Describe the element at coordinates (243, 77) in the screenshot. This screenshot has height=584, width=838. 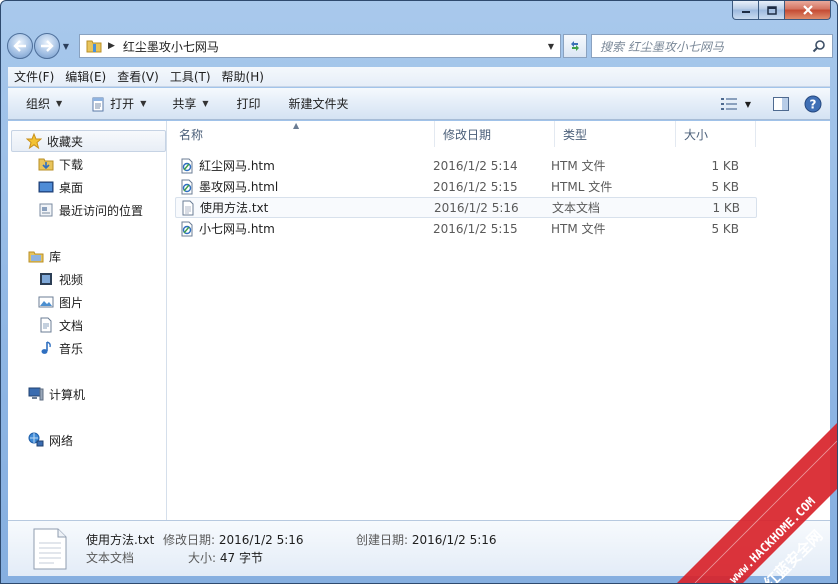
I see `menu-help: 帮助(H)` at that location.